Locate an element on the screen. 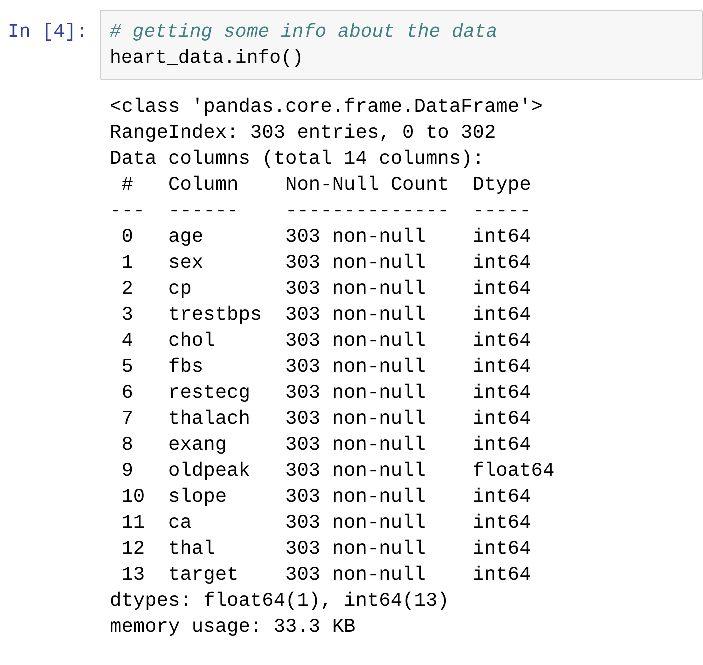 Image resolution: width=703 pixels, height=665 pixels. output-line: 0 age 303 non-null int64 is located at coordinates (326, 237).